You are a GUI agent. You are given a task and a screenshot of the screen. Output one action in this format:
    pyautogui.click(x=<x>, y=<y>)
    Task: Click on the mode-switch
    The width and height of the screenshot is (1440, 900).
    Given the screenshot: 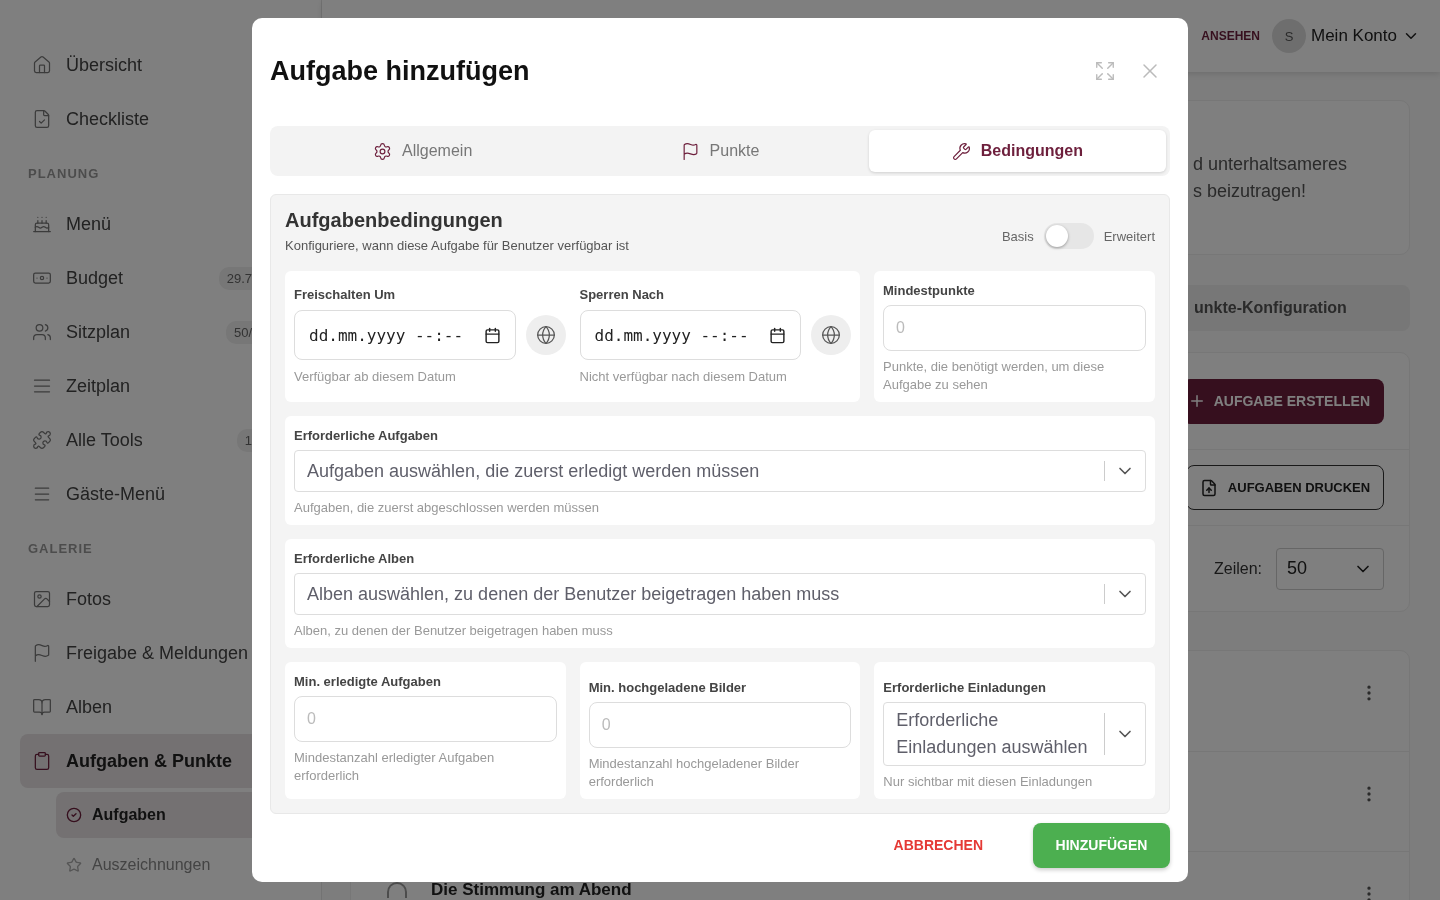 What is the action you would take?
    pyautogui.click(x=1068, y=236)
    